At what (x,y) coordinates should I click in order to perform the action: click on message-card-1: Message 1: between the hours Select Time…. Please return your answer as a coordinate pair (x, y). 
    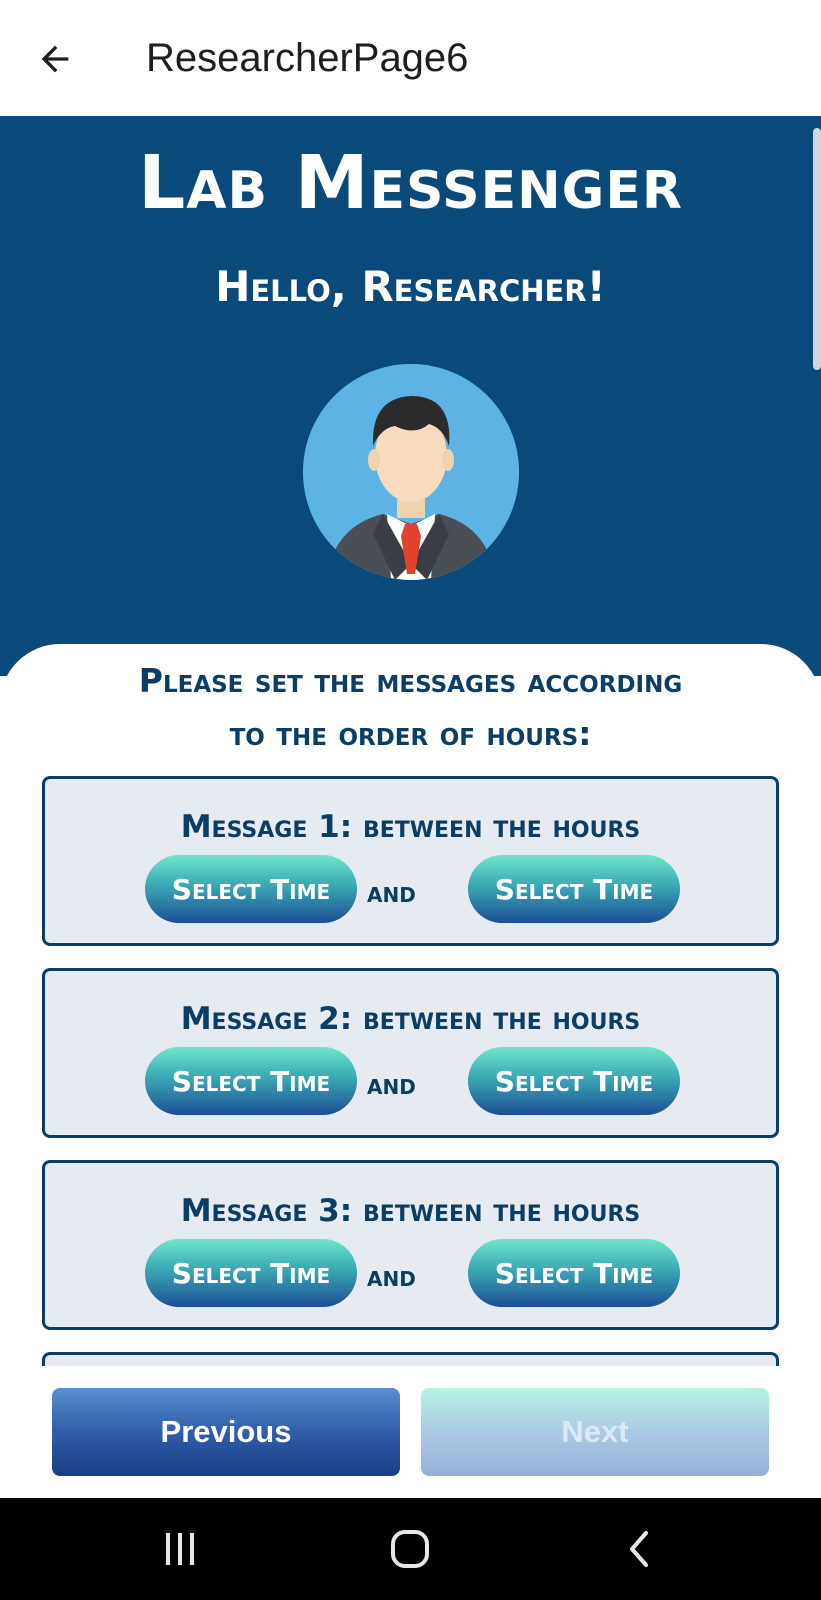
    Looking at the image, I should click on (410, 861).